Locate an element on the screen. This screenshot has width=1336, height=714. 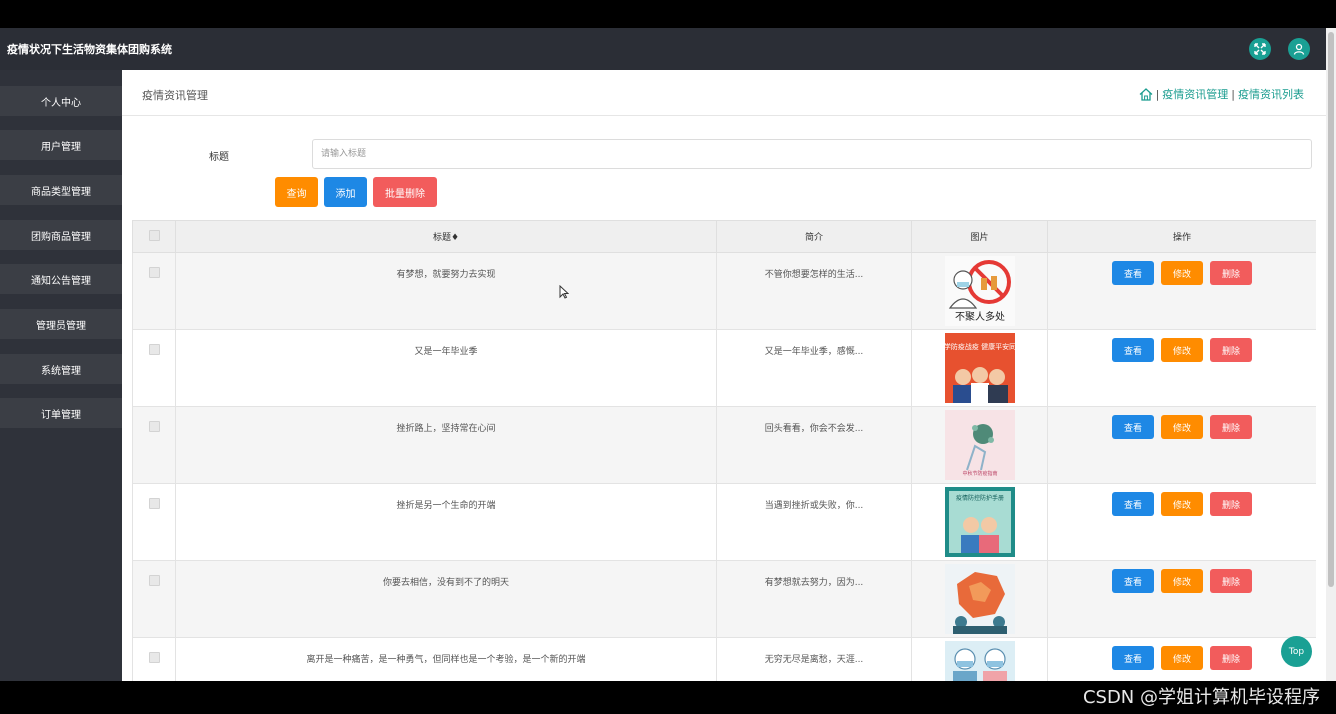
thumbnail-caption: 科学防疫战疫 健康平安同行 is located at coordinates (980, 346).